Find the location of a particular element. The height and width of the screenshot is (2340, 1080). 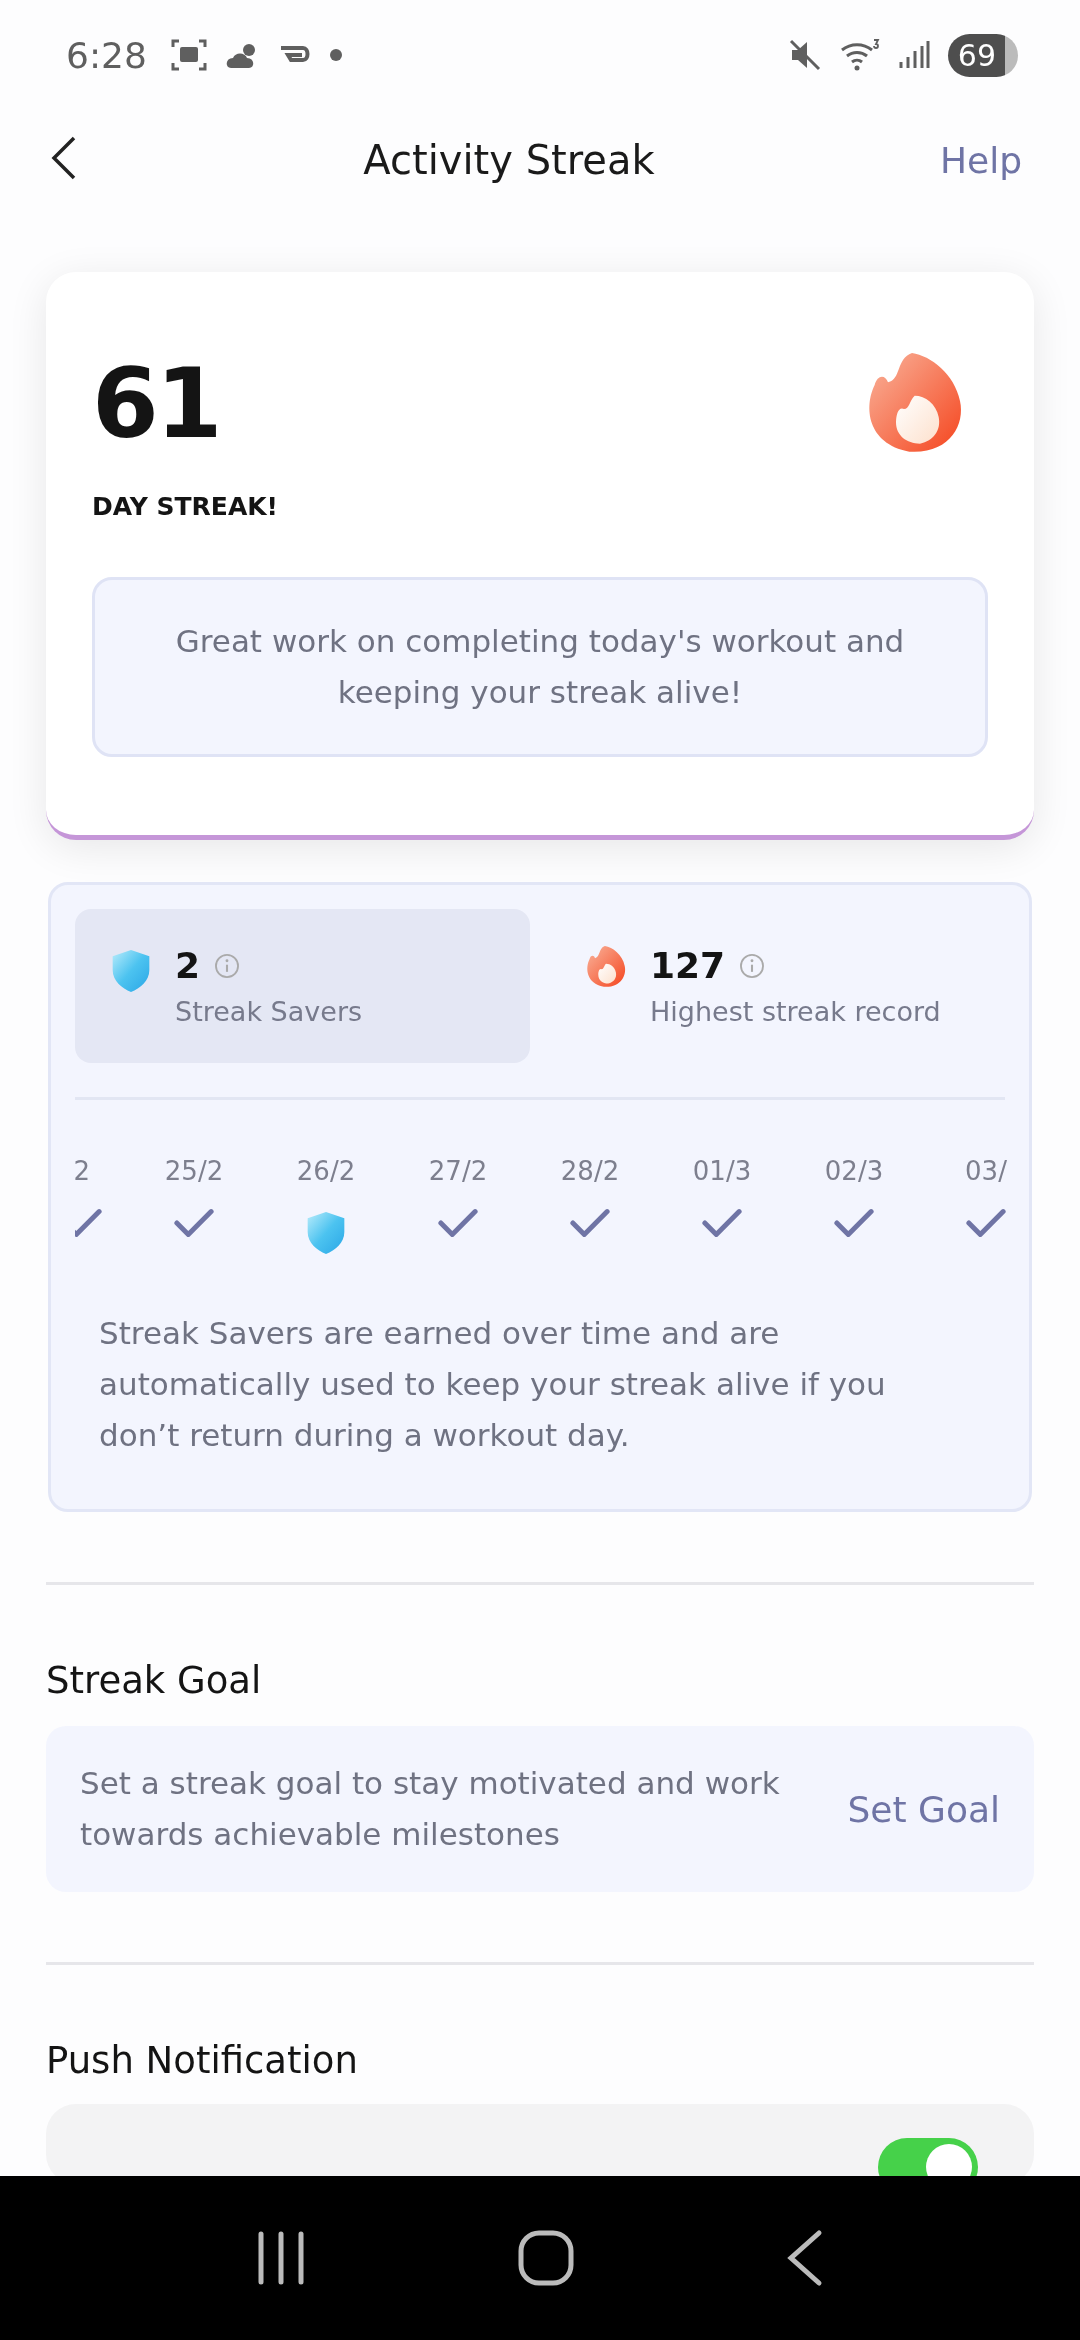

savers-info: Streak Savers are earned over time and are automatically used to keep your streak alive if you don’t return during a workout day. is located at coordinates (493, 1384).